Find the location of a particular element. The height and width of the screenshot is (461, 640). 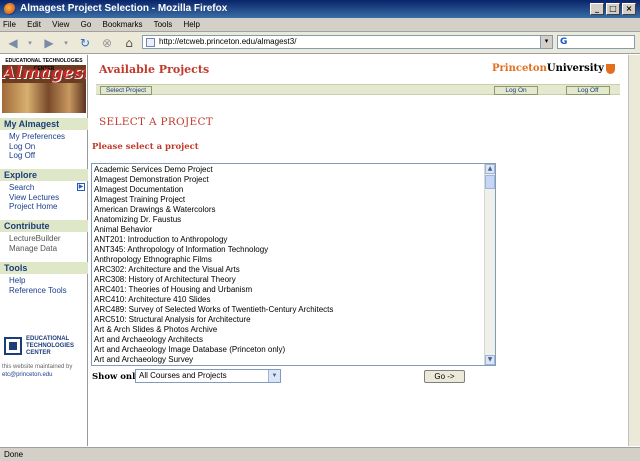

etc-logo-mark-icon is located at coordinates (13, 346).